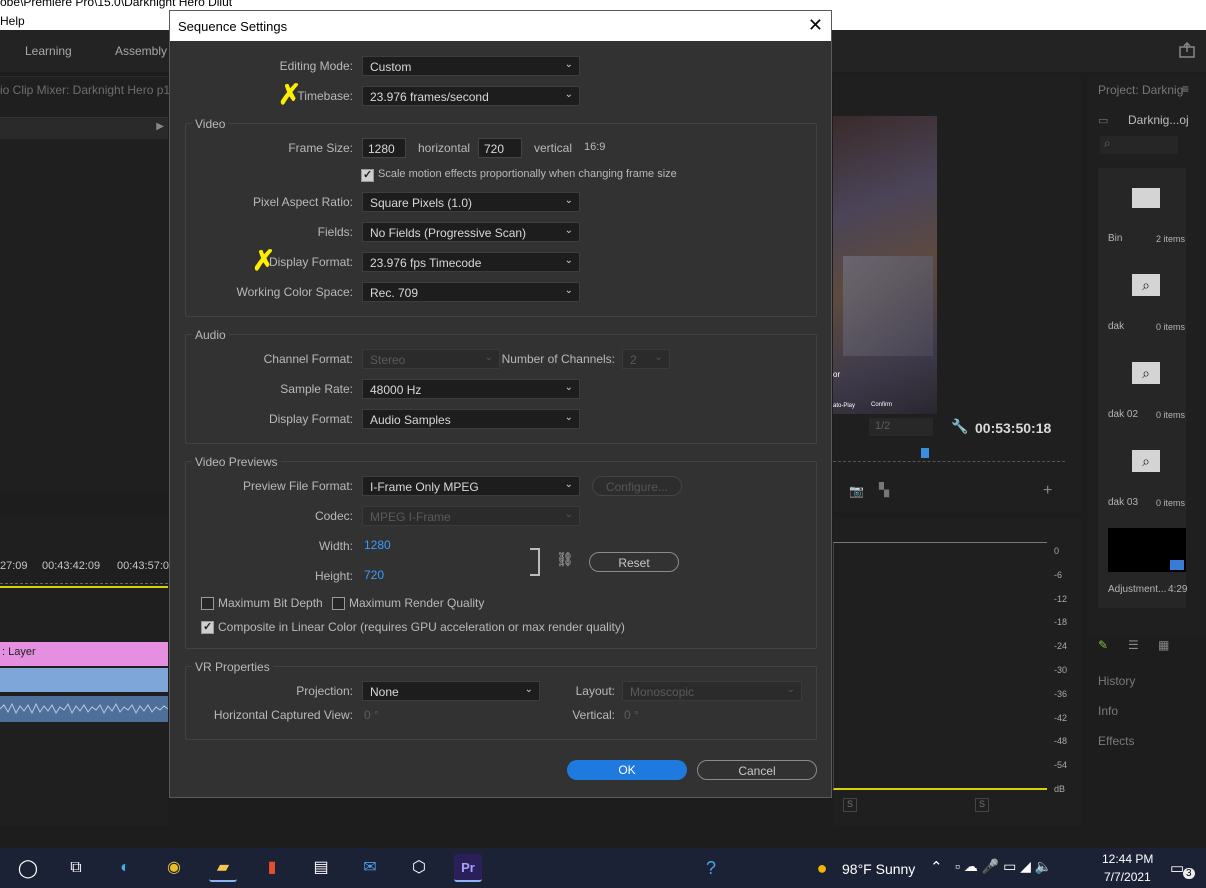 Image resolution: width=1206 pixels, height=888 pixels. I want to click on cancel-button: Cancel, so click(757, 770).